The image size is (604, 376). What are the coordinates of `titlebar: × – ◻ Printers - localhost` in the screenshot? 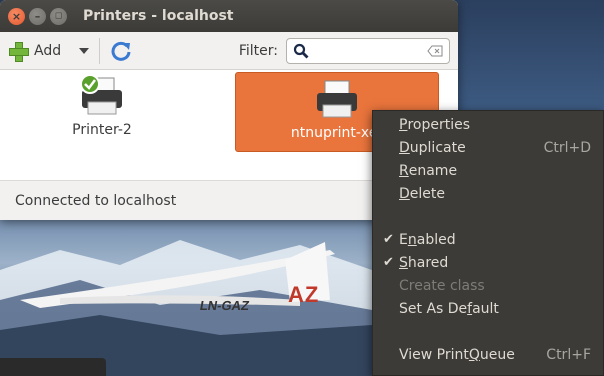 It's located at (229, 16).